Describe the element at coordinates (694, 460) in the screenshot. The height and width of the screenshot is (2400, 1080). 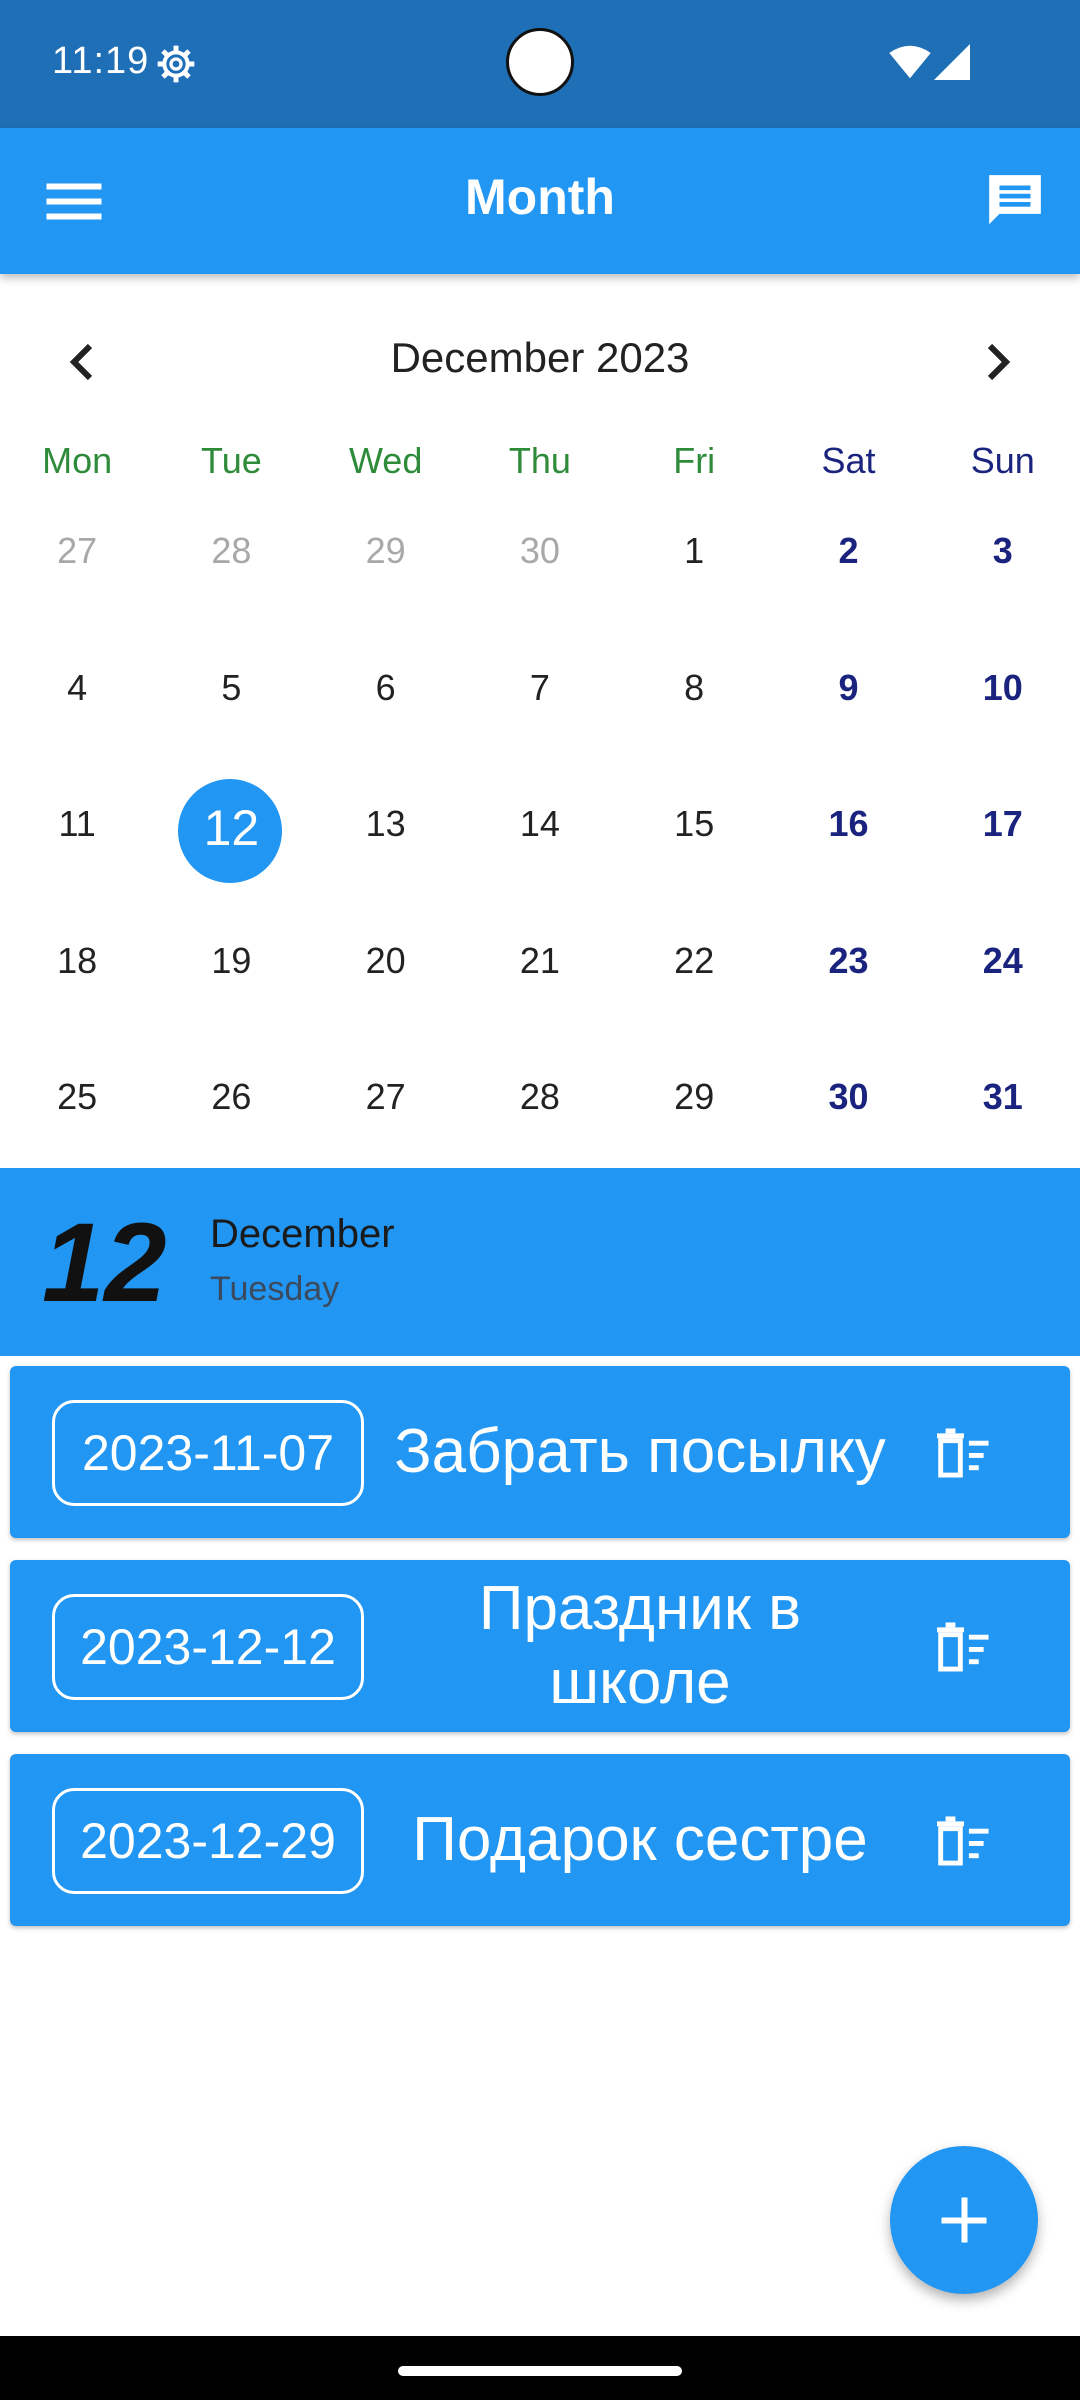
I see `weekday-label: Fri` at that location.